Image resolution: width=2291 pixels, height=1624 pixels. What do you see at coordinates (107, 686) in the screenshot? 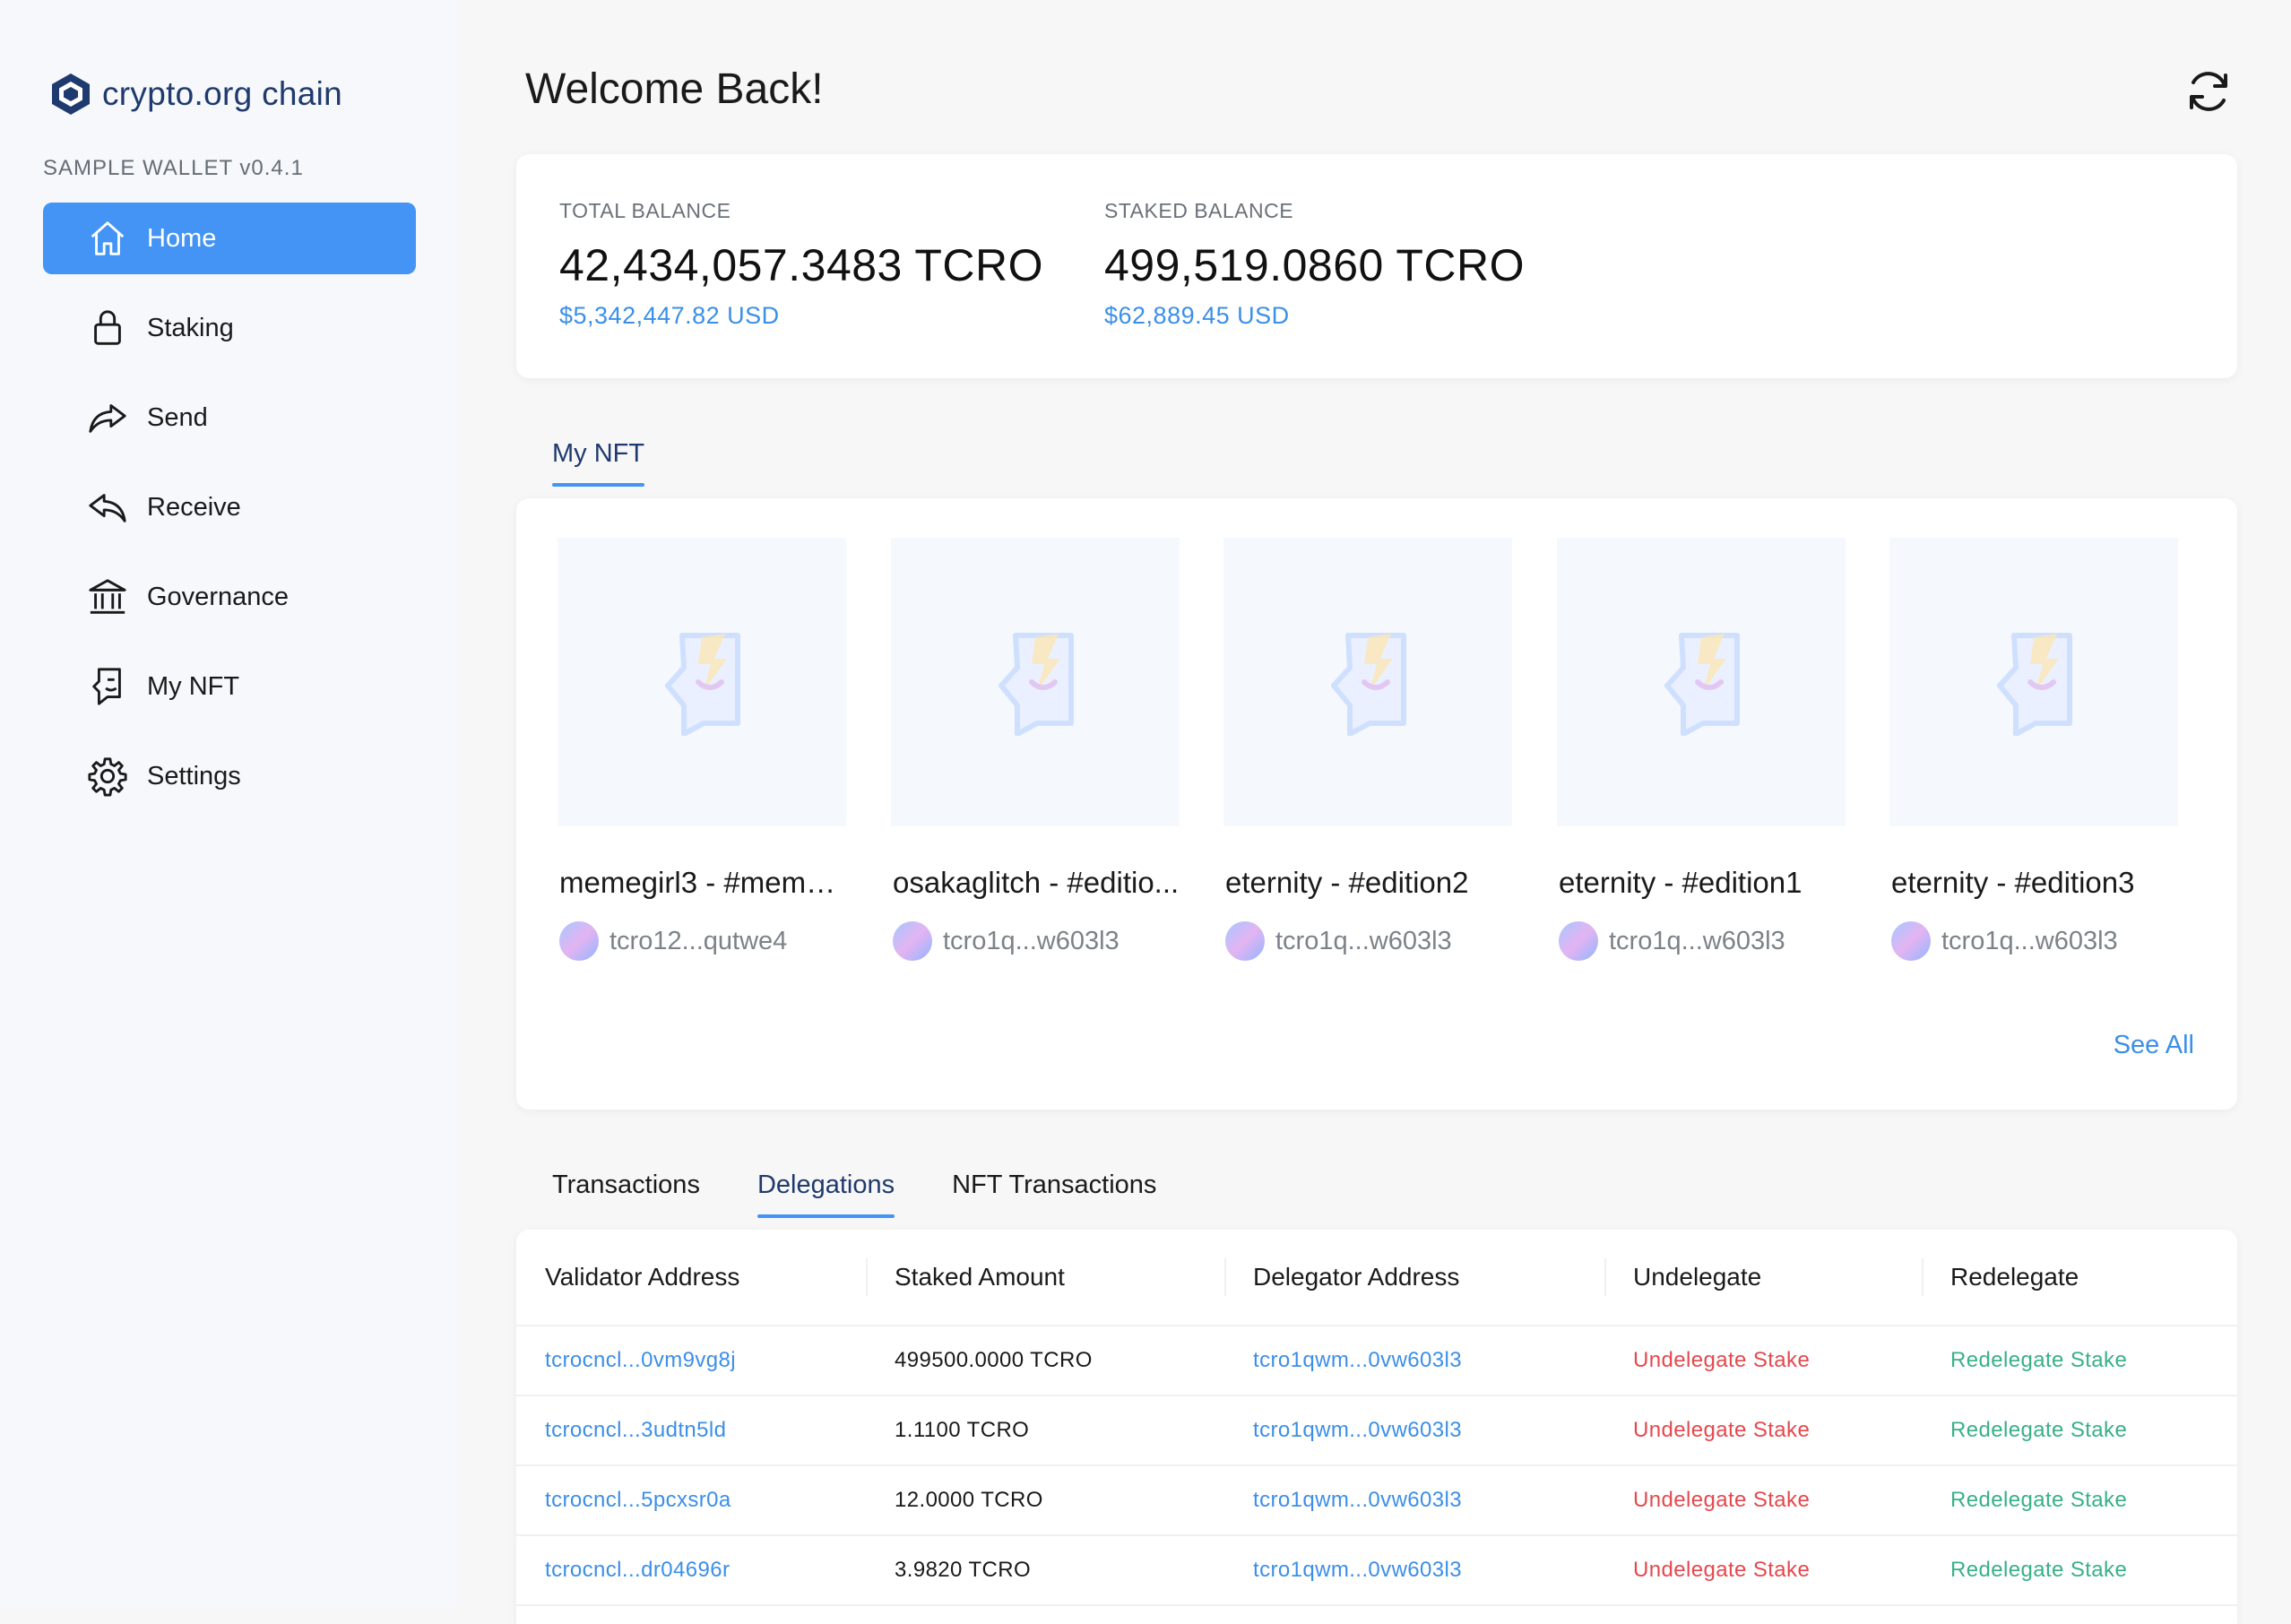
I see `nft-face-icon` at bounding box center [107, 686].